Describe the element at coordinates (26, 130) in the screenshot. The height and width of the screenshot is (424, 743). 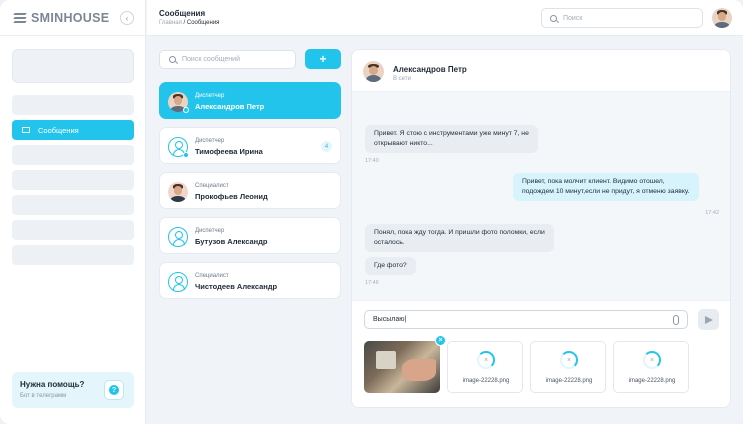
I see `chat-icon` at that location.